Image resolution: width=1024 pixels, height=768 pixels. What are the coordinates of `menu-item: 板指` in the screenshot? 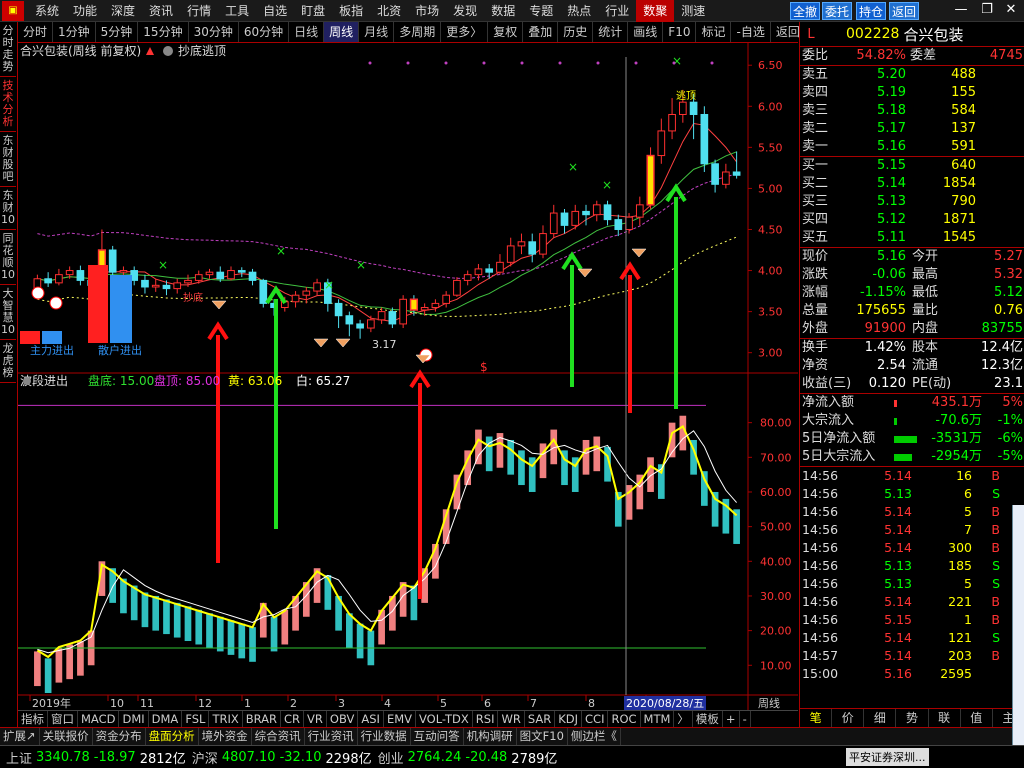 It's located at (351, 11).